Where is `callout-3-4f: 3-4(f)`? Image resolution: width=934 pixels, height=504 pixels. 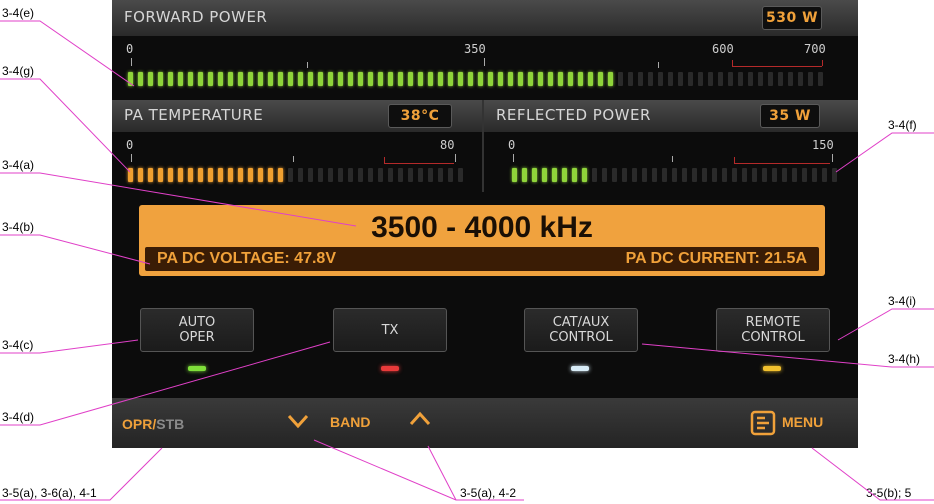 callout-3-4f: 3-4(f) is located at coordinates (902, 125).